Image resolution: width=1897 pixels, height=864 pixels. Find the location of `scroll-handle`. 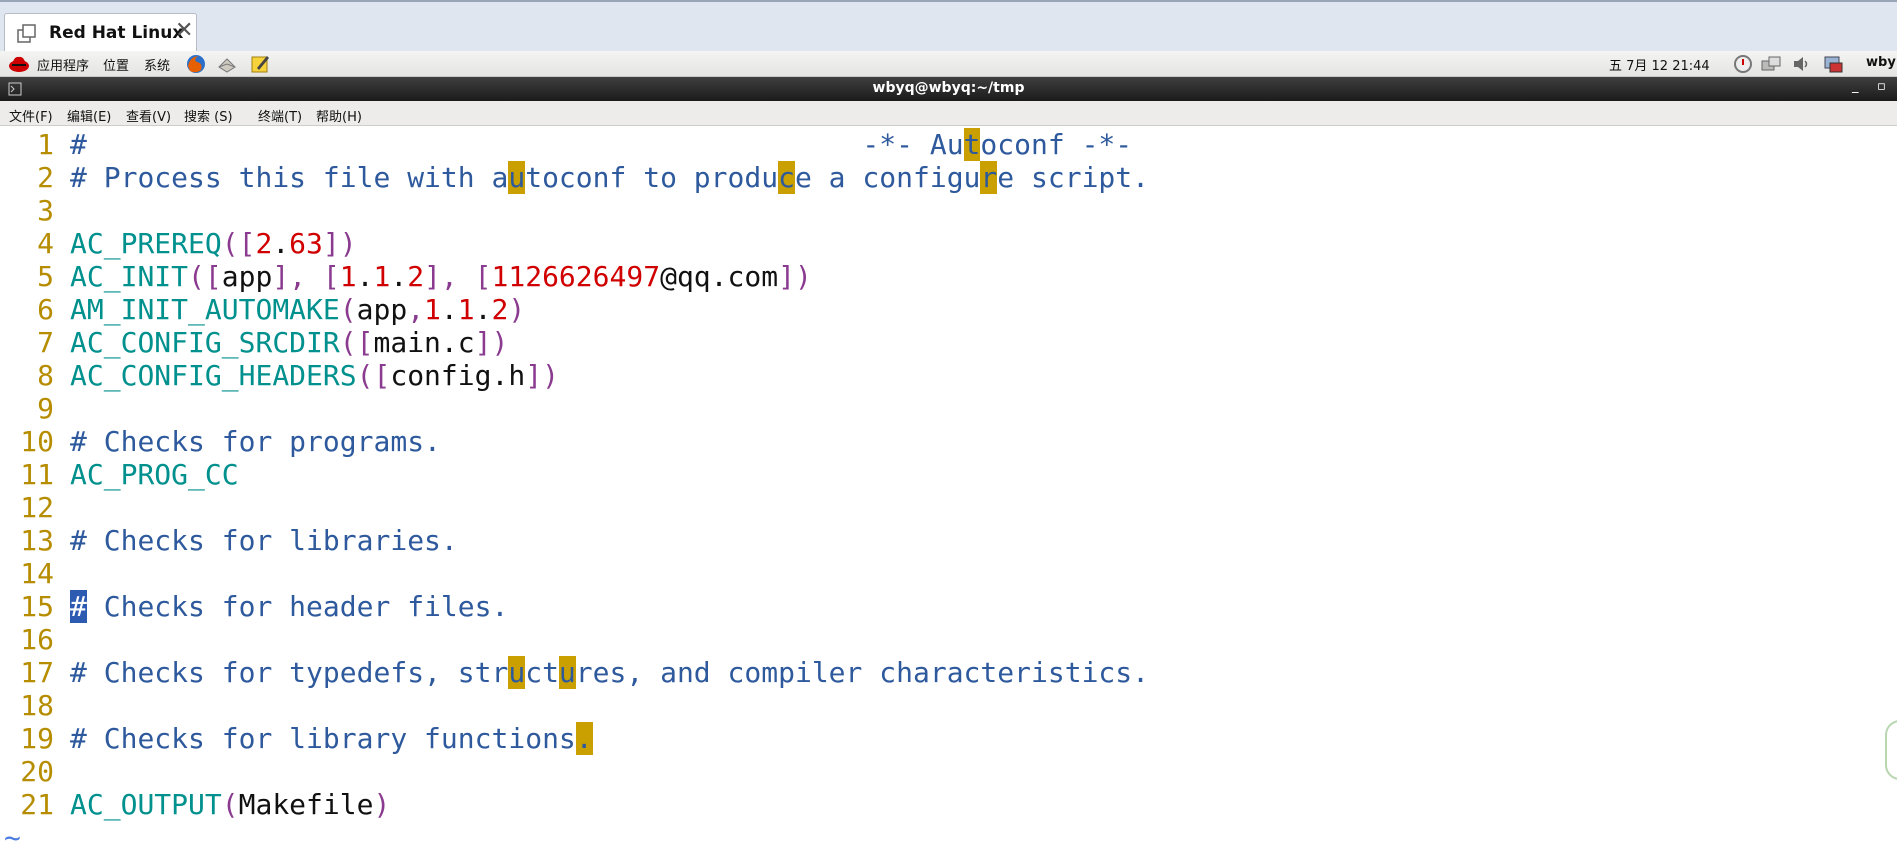

scroll-handle is located at coordinates (1891, 750).